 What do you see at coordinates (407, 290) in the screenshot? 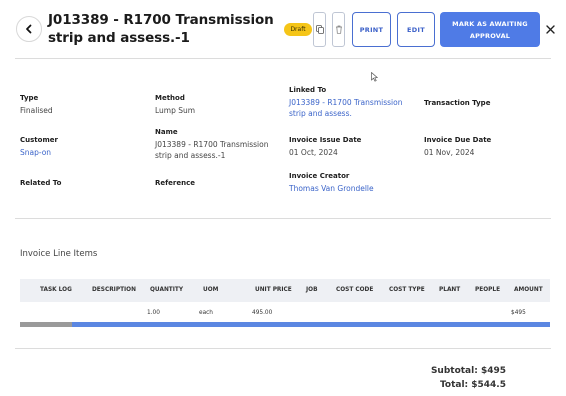
I see `column-header-cost-type: COST TYPE` at bounding box center [407, 290].